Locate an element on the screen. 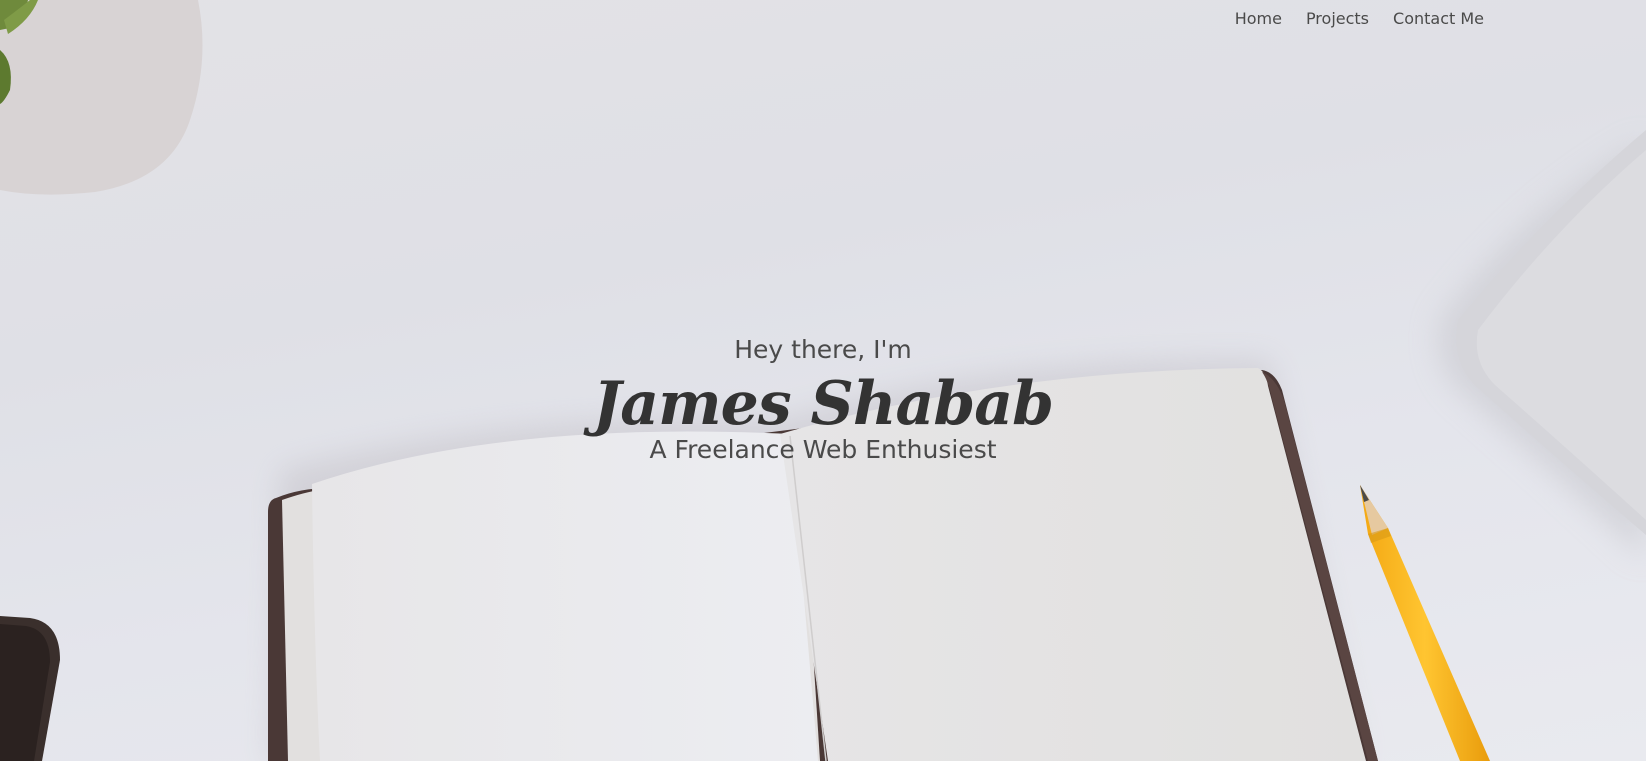 The width and height of the screenshot is (1646, 761). nav-home: Home is located at coordinates (1258, 18).